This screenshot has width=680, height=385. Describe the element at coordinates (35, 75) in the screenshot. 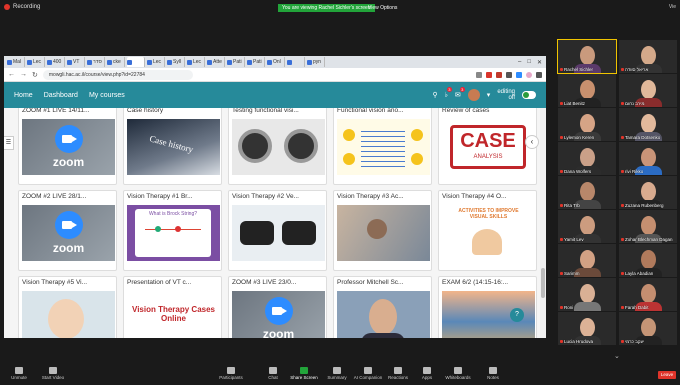

I see `reload-icon: ↻` at that location.